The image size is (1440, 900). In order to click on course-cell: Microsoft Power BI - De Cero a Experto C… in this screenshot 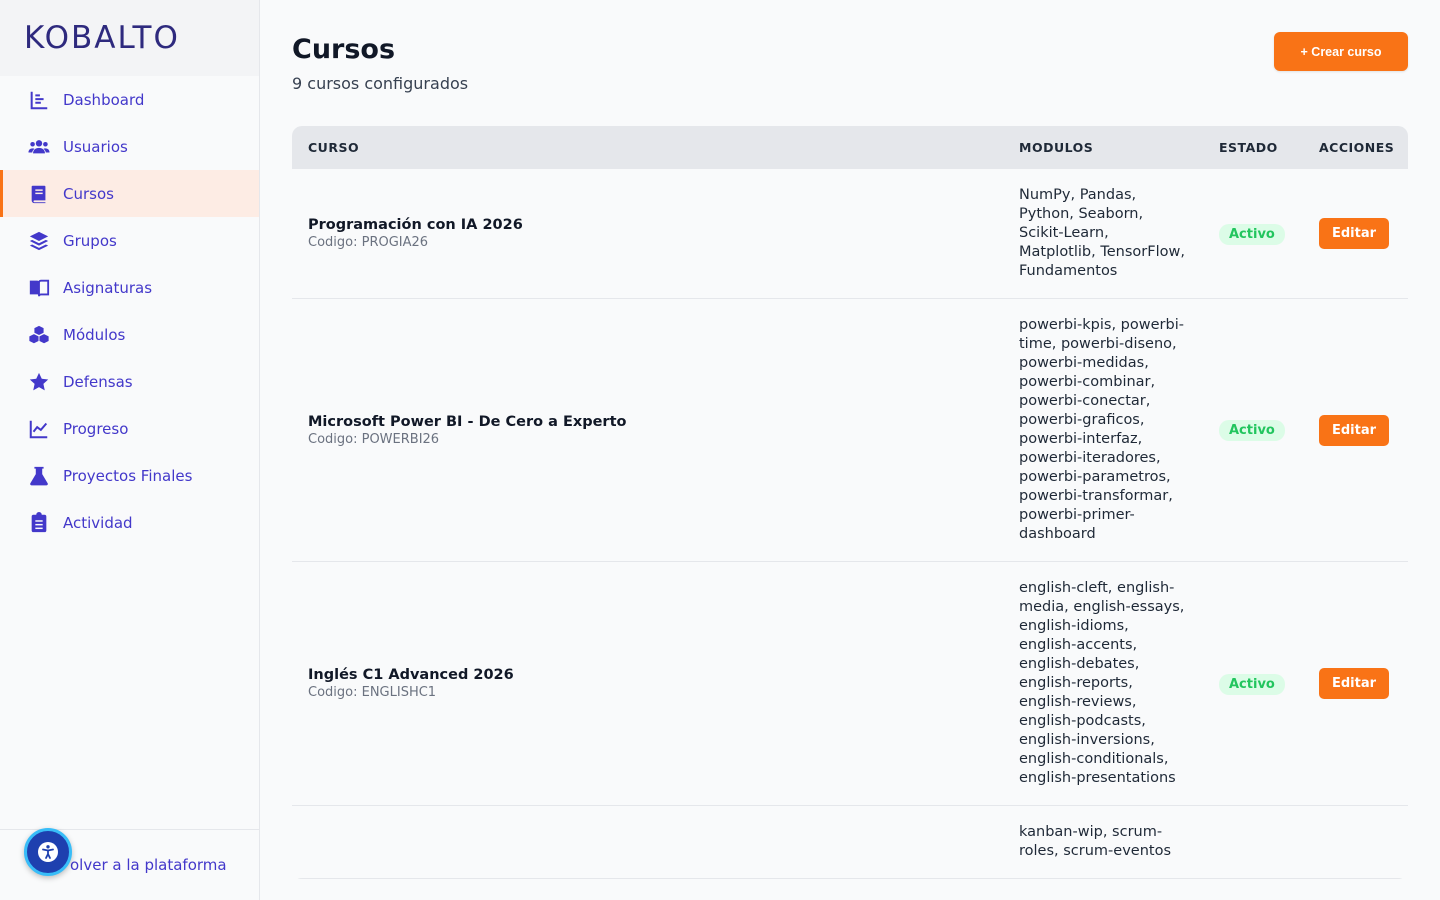, I will do `click(647, 430)`.